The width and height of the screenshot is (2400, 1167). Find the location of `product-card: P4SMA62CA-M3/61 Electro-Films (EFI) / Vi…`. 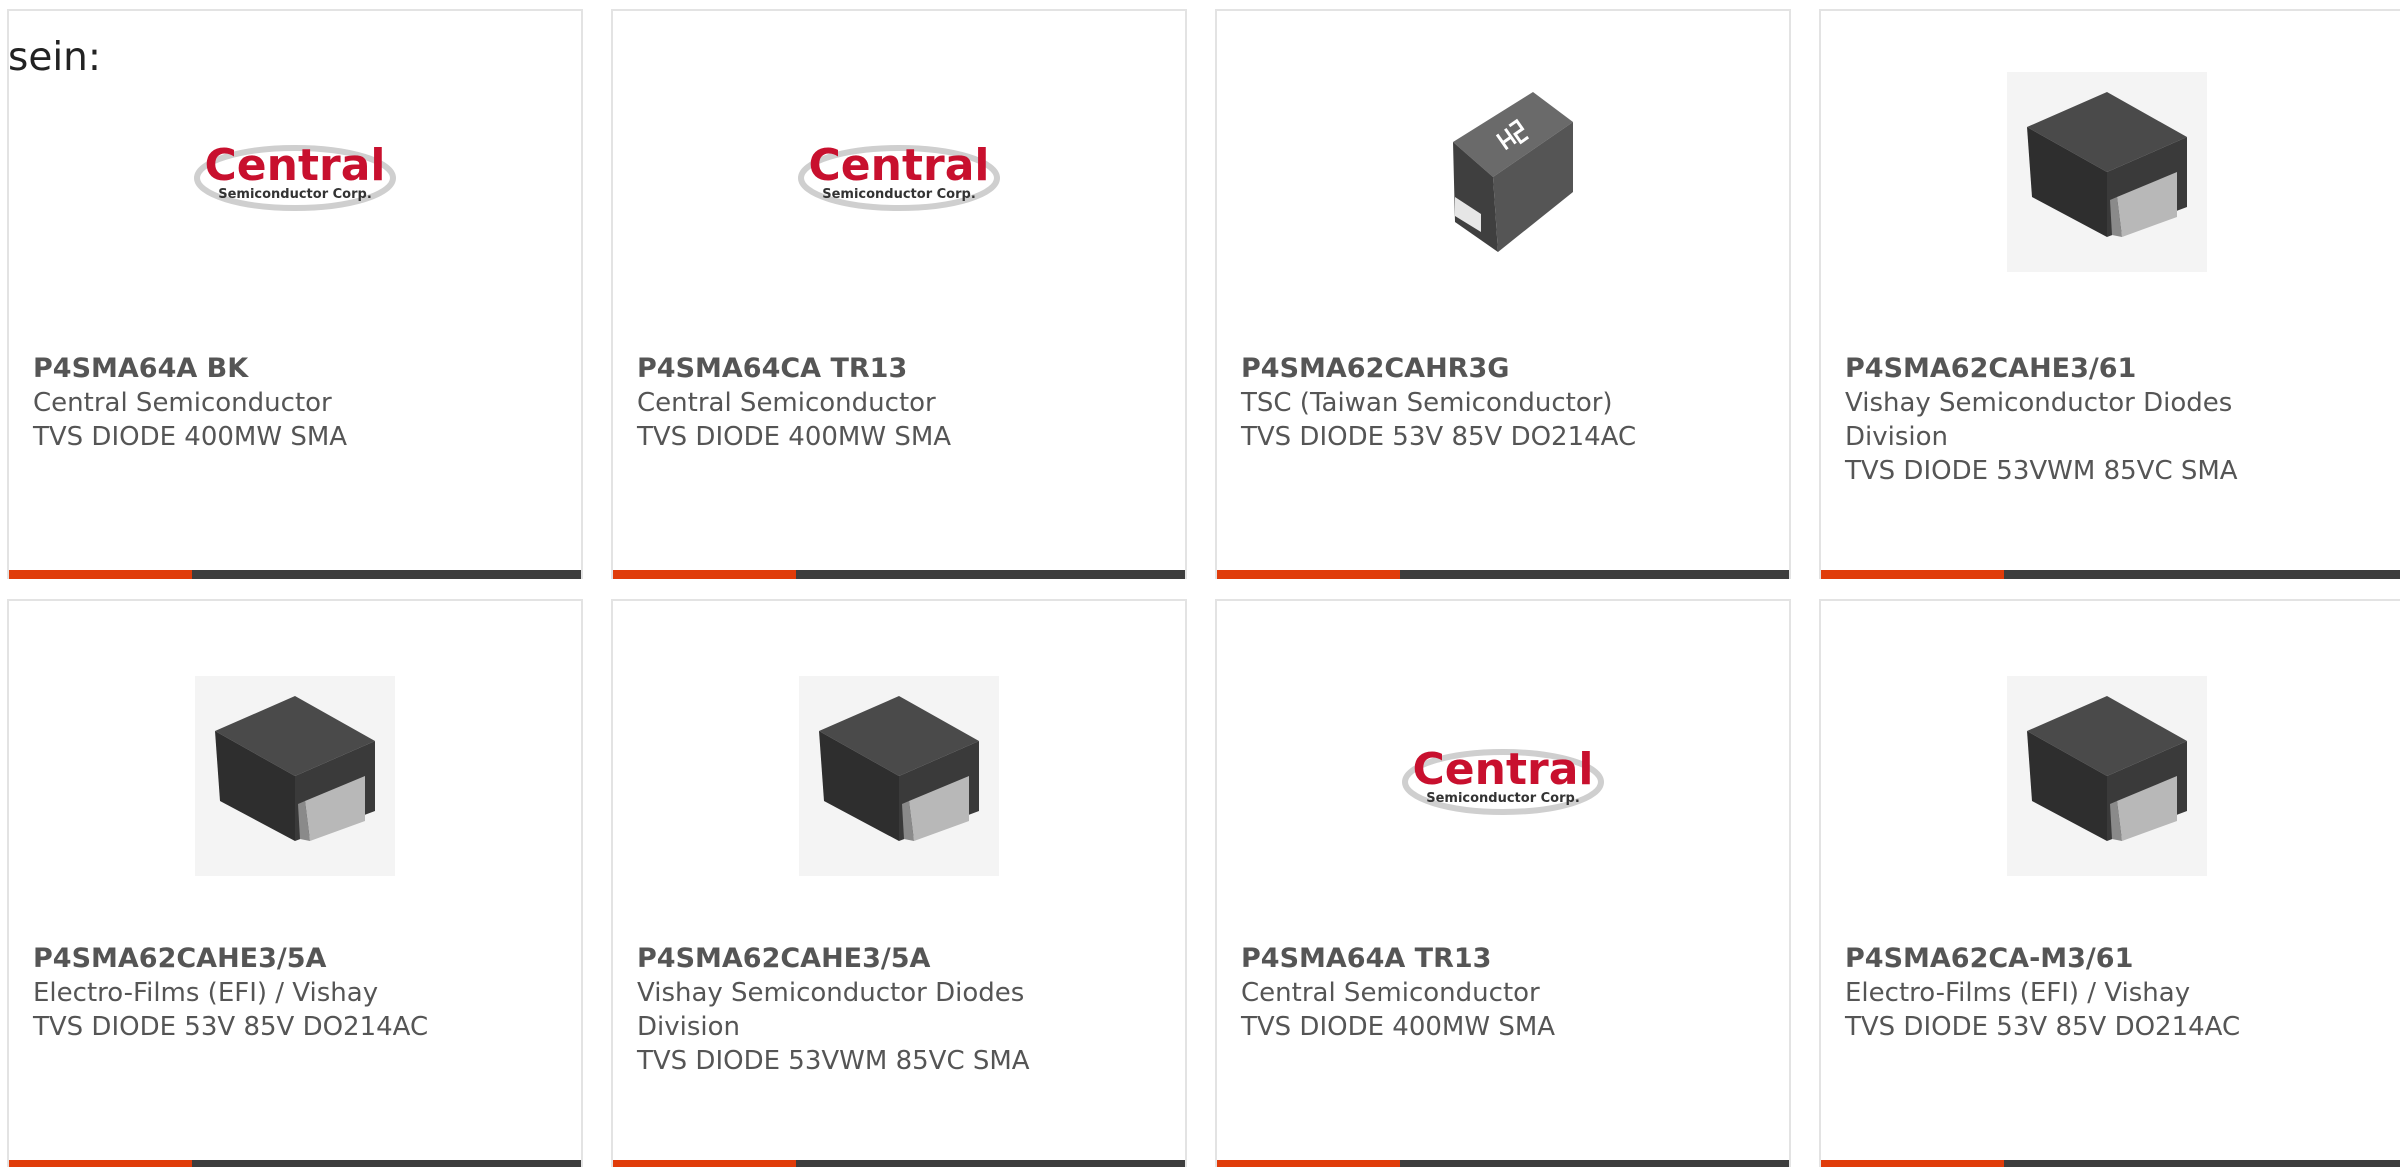

product-card: P4SMA62CA-M3/61 Electro-Films (EFI) / Vi… is located at coordinates (2109, 883).